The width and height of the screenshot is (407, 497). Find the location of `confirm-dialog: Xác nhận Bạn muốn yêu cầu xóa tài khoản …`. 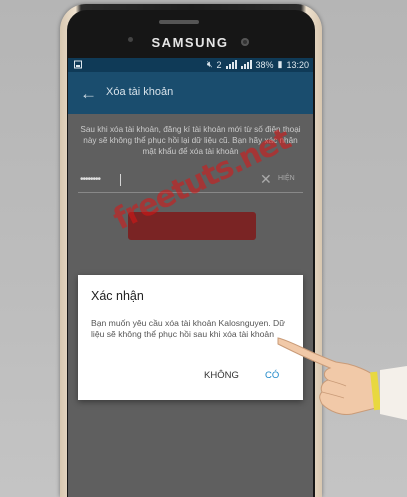

confirm-dialog: Xác nhận Bạn muốn yêu cầu xóa tài khoản … is located at coordinates (190, 337).